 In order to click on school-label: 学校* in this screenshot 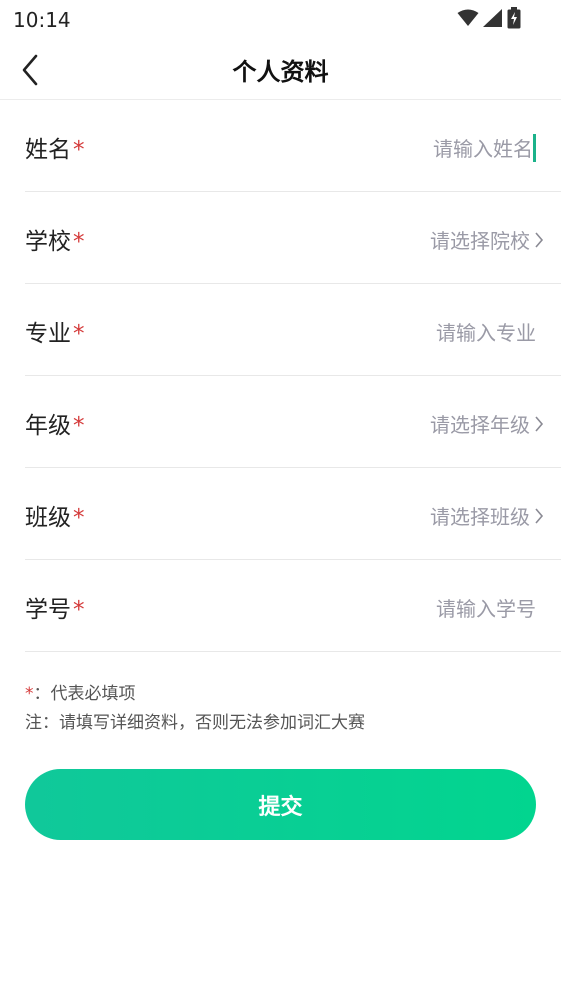, I will do `click(55, 242)`.